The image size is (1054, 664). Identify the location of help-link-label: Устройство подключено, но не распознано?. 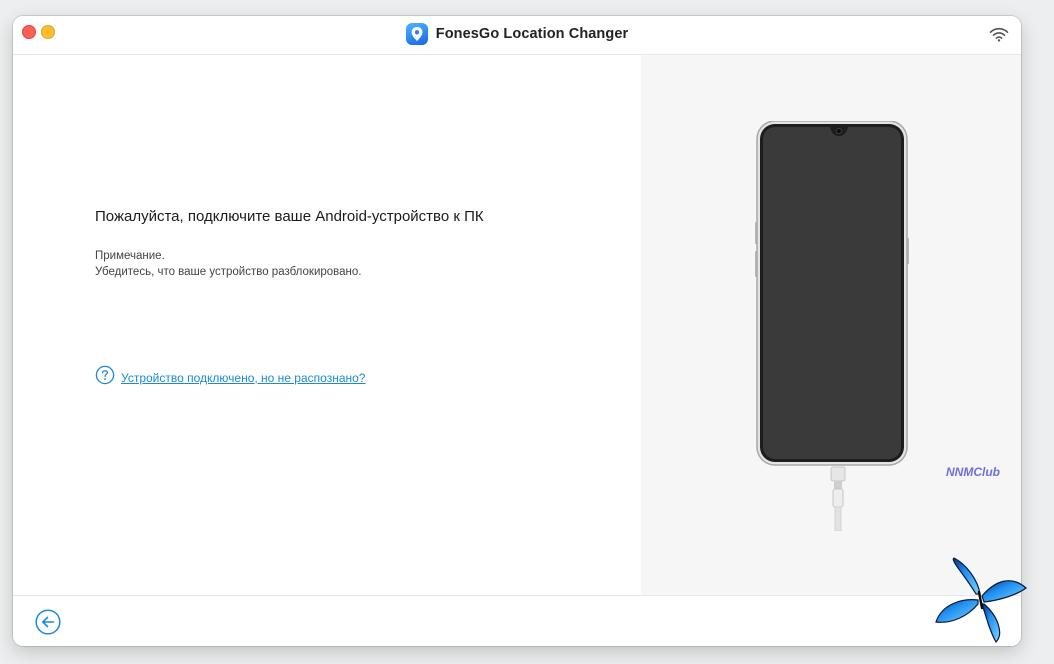
(243, 377).